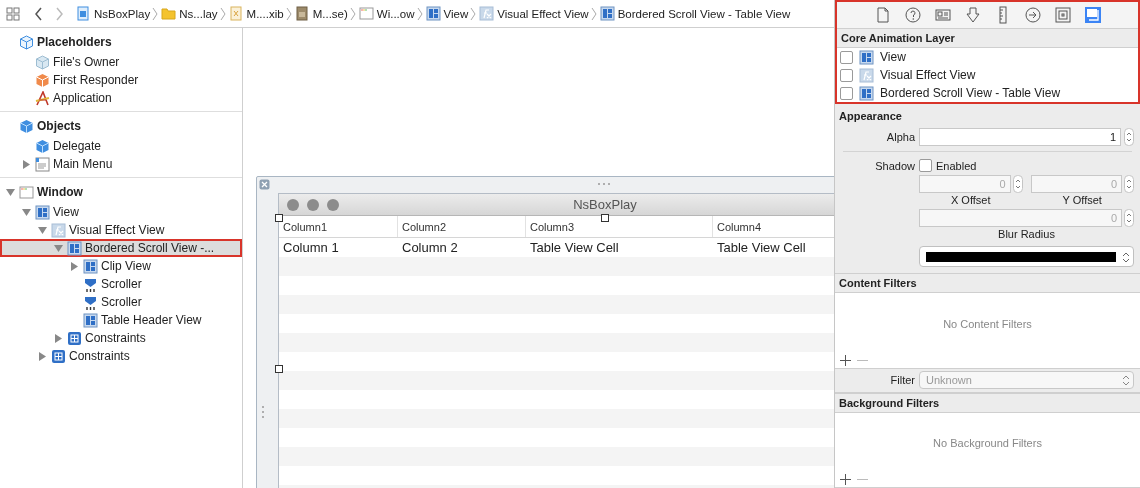  Describe the element at coordinates (113, 13) in the screenshot. I see `breadcrumb-item: NsBoxPlay` at that location.